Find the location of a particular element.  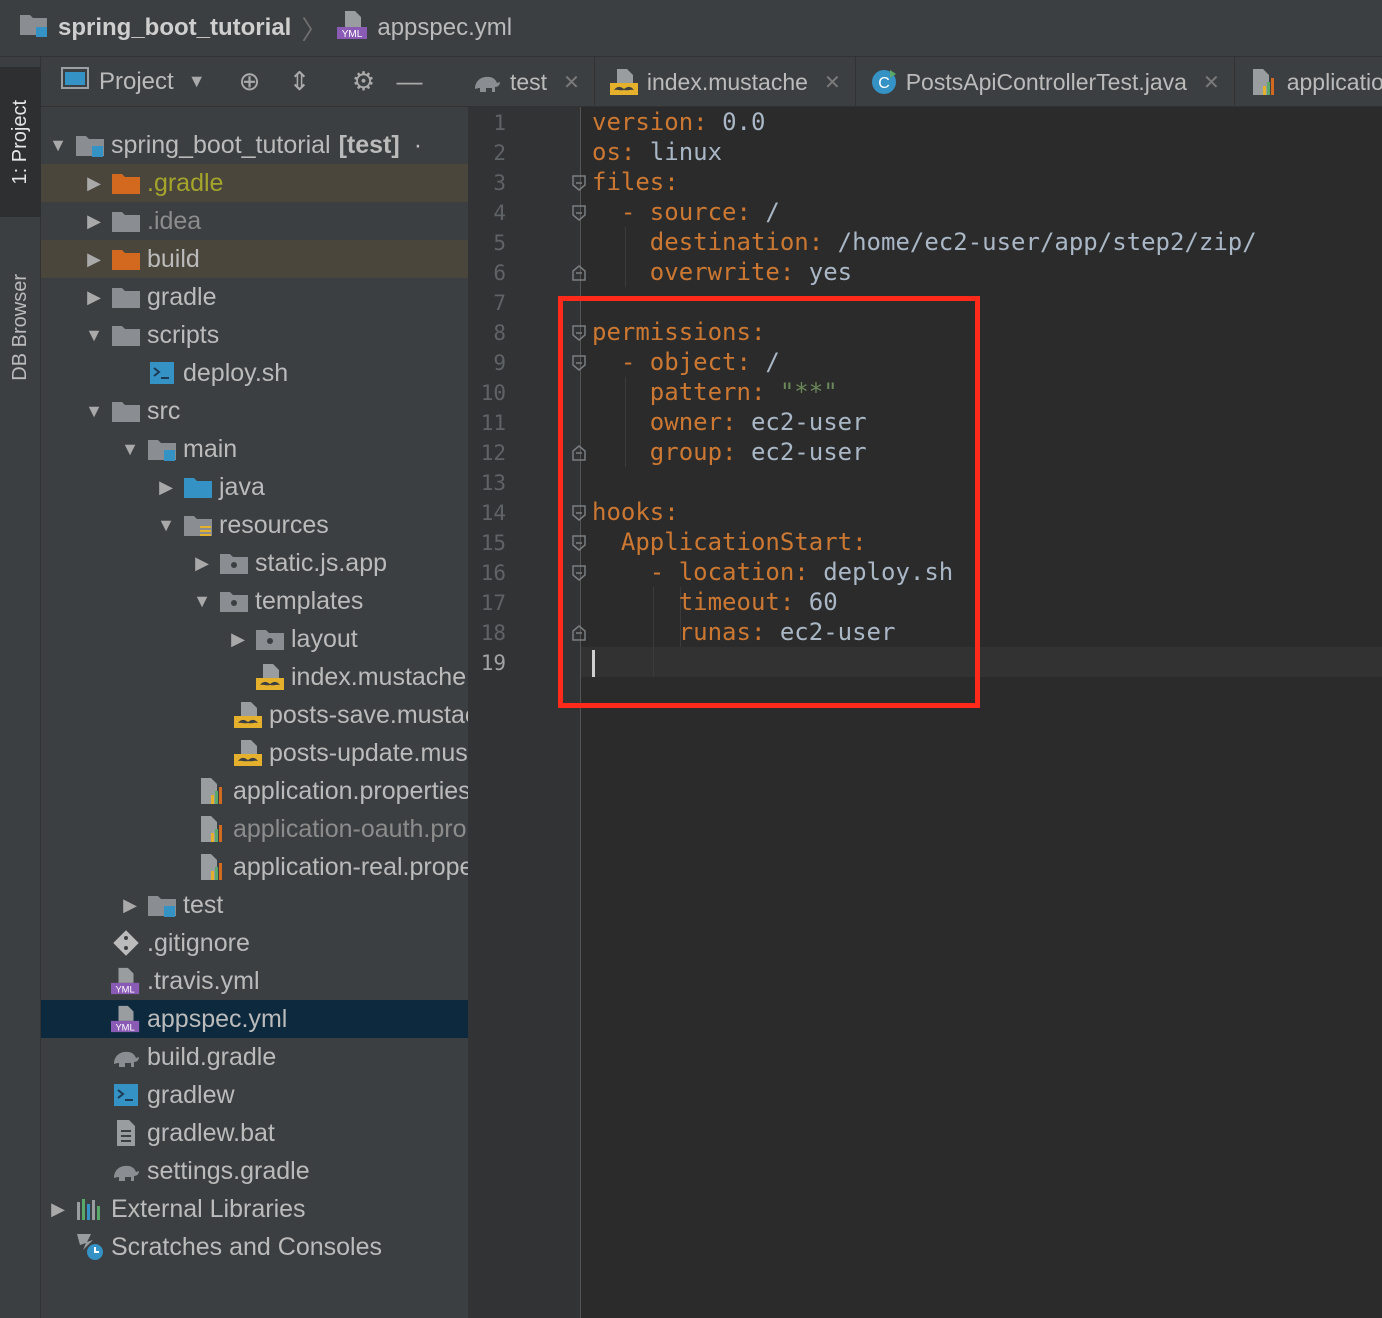

yaml-key: destination is located at coordinates (700, 242).